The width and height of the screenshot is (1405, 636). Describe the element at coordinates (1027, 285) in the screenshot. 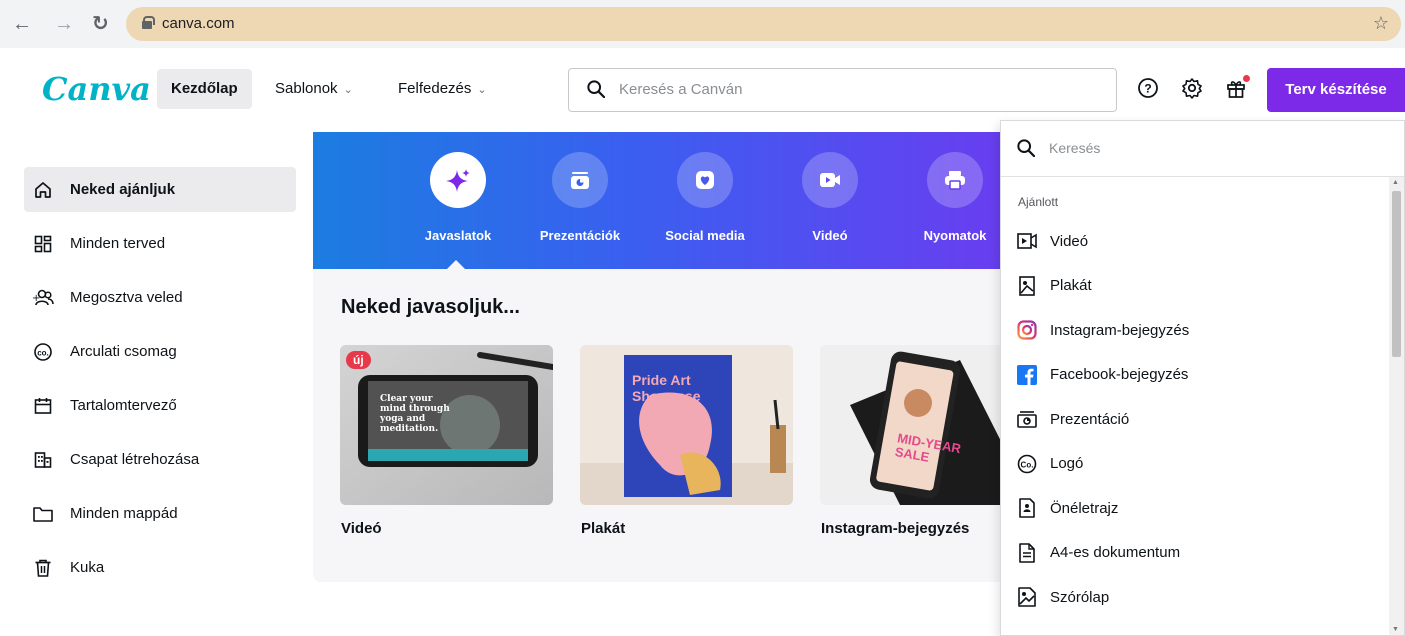

I see `poster-icon` at that location.